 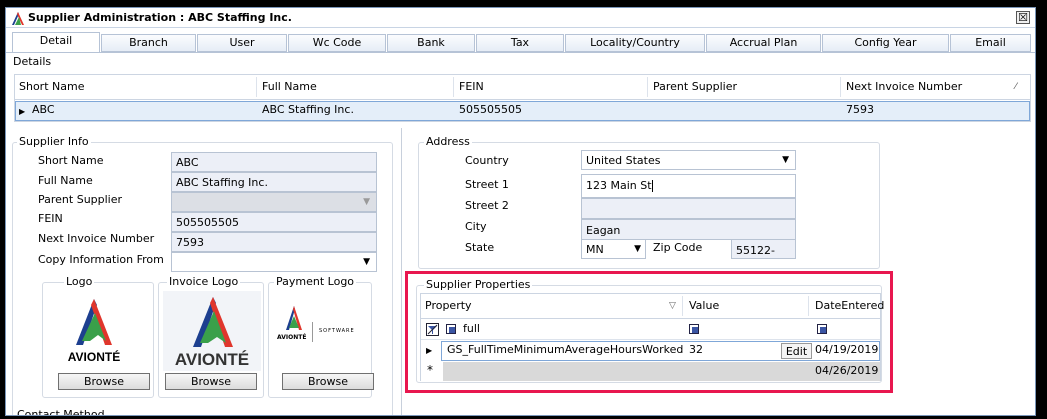 I want to click on supplier-properties-label: Supplier Properties, so click(x=478, y=284).